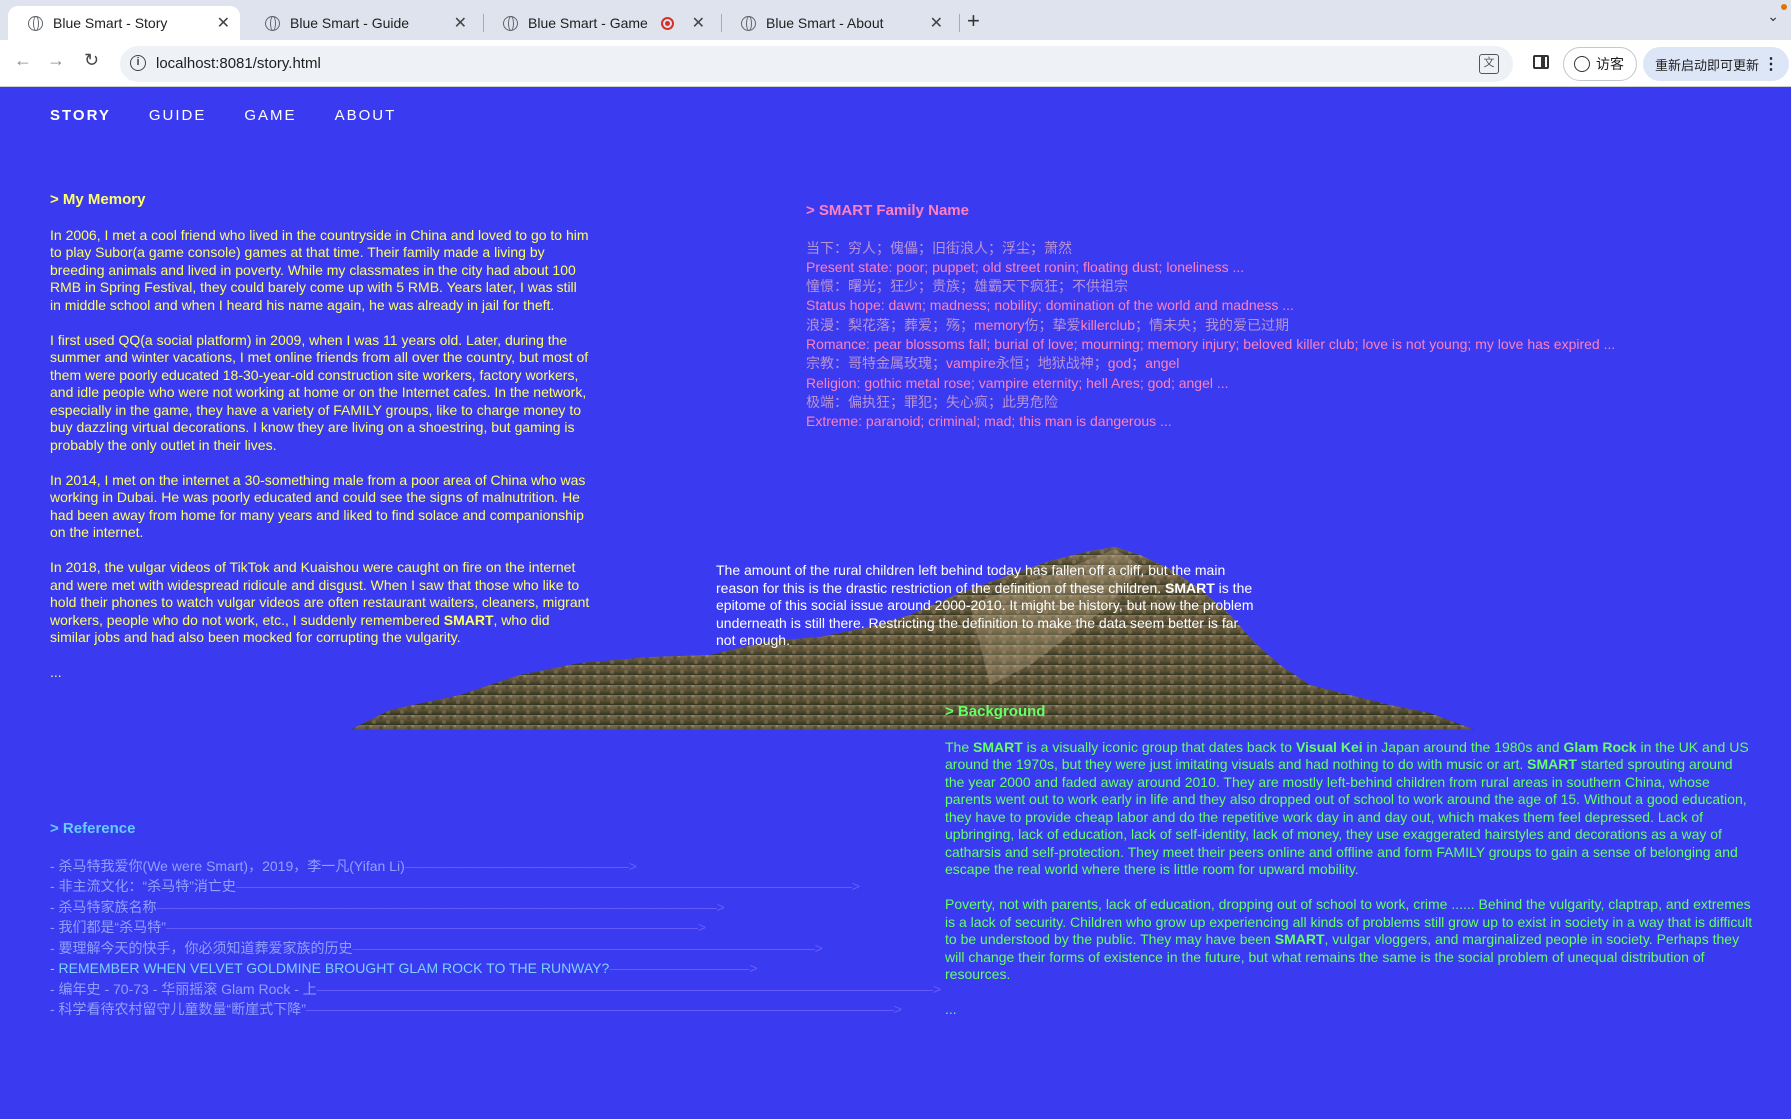 The height and width of the screenshot is (1119, 1791). I want to click on update-button: 重新启动即可更新 ⋮, so click(1716, 64).